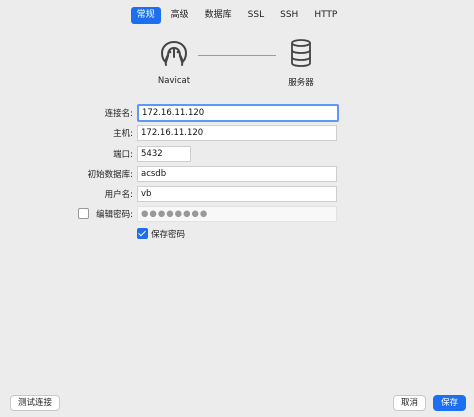 The image size is (474, 417). I want to click on connection-diagram: Navicat 服务器, so click(237, 63).